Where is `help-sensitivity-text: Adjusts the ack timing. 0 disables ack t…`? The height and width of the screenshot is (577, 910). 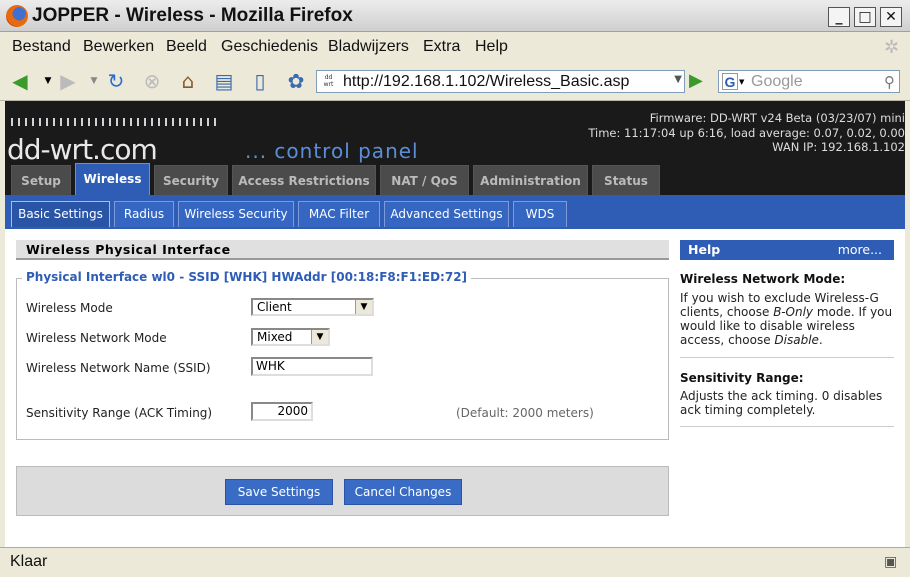 help-sensitivity-text: Adjusts the ack timing. 0 disables ack t… is located at coordinates (781, 403).